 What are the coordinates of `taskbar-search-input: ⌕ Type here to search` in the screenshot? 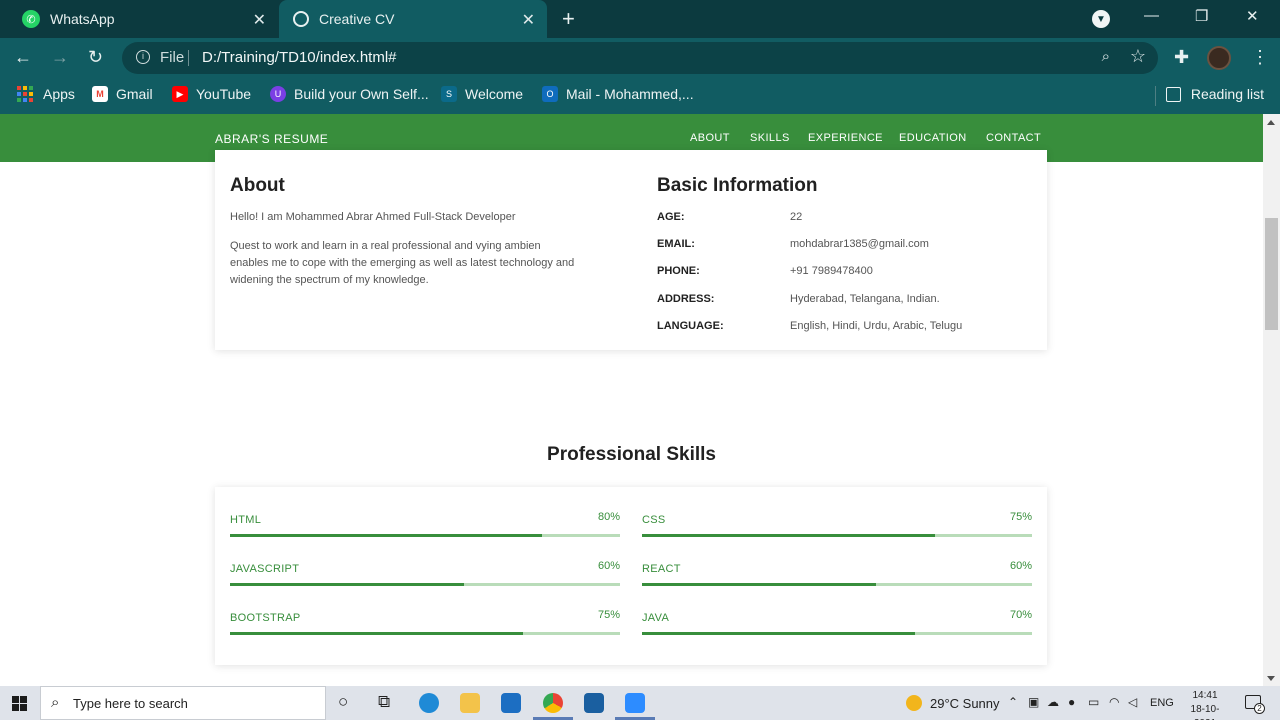 It's located at (183, 703).